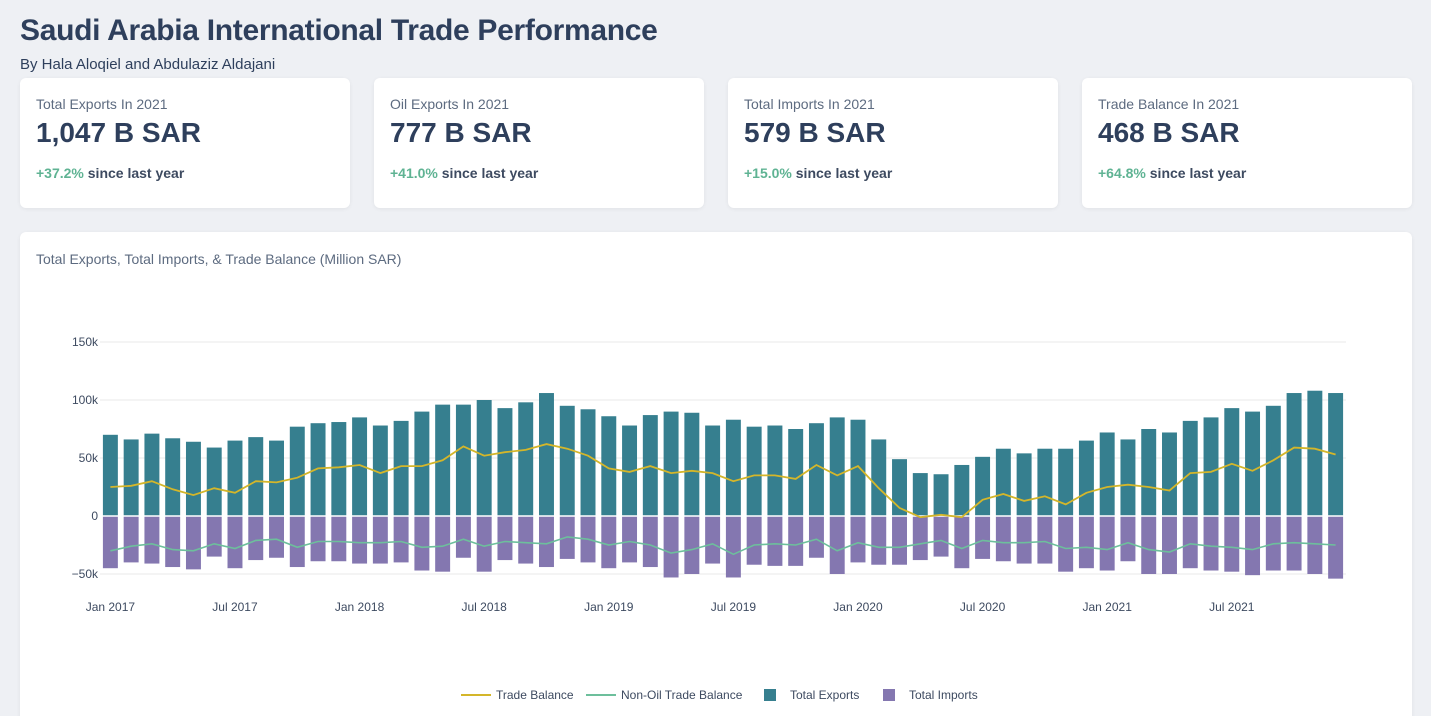 The image size is (1431, 716). I want to click on legend-label: Non-Oil Trade Balance, so click(682, 695).